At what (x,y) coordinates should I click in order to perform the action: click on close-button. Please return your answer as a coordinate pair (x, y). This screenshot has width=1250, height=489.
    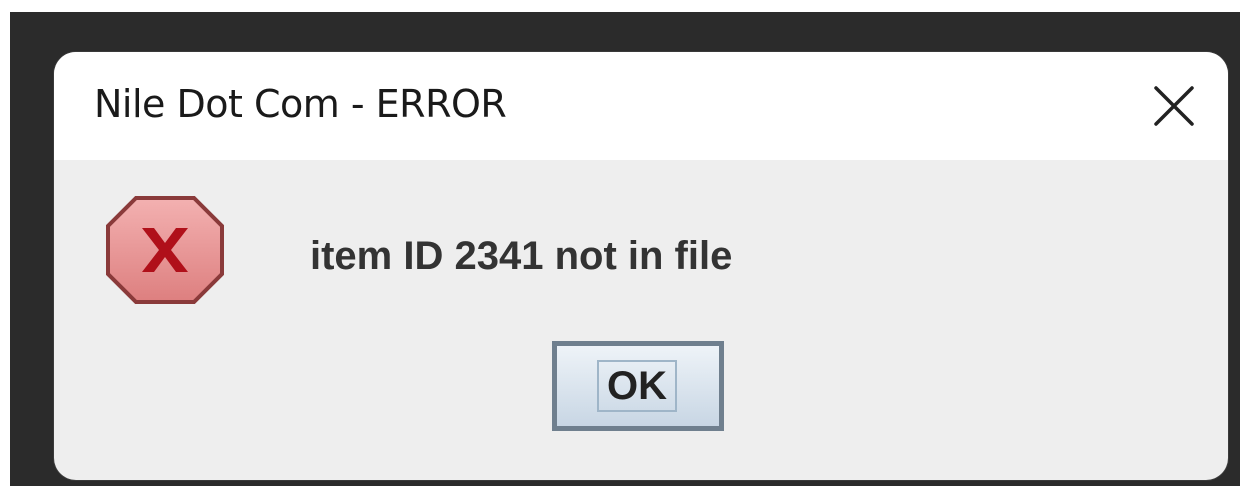
    Looking at the image, I should click on (1174, 106).